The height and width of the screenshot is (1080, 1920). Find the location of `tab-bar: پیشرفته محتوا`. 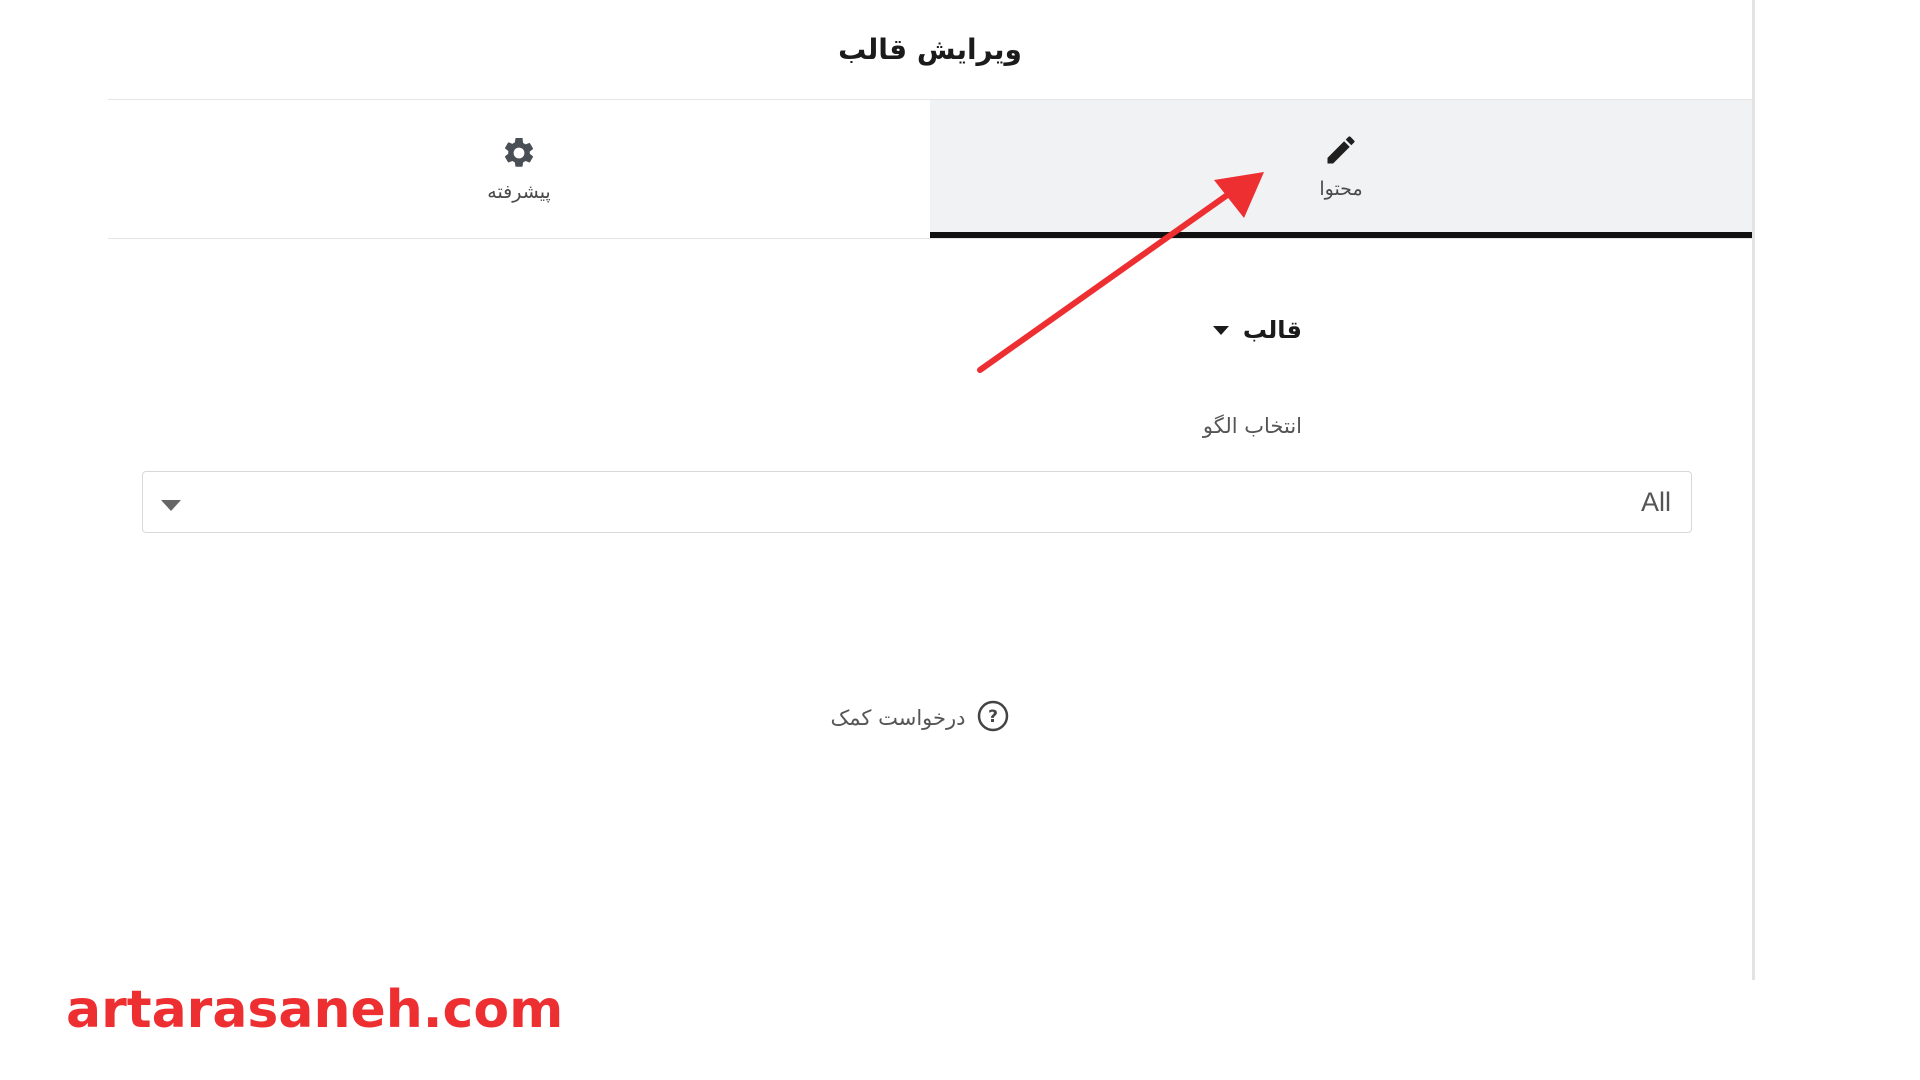

tab-bar: پیشرفته محتوا is located at coordinates (930, 169).